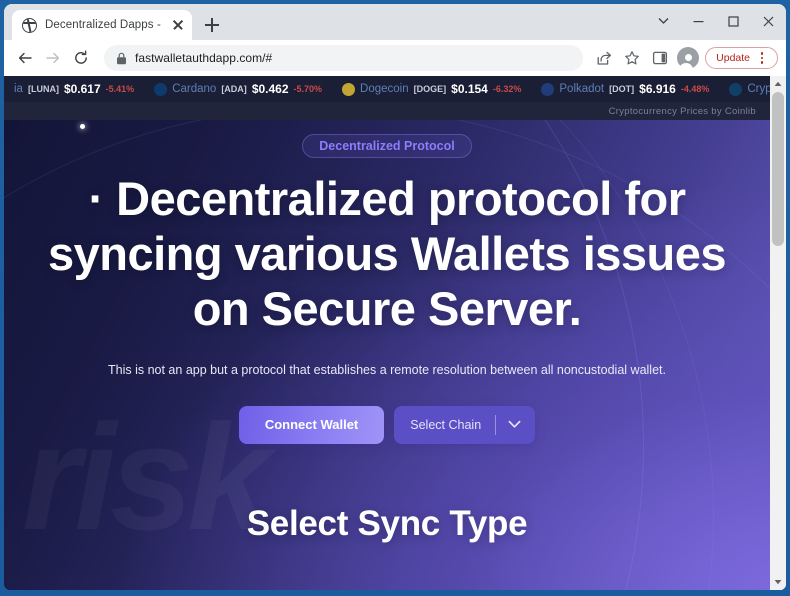 This screenshot has height=596, width=790. What do you see at coordinates (446, 424) in the screenshot?
I see `select-chain-label: Select Chain` at bounding box center [446, 424].